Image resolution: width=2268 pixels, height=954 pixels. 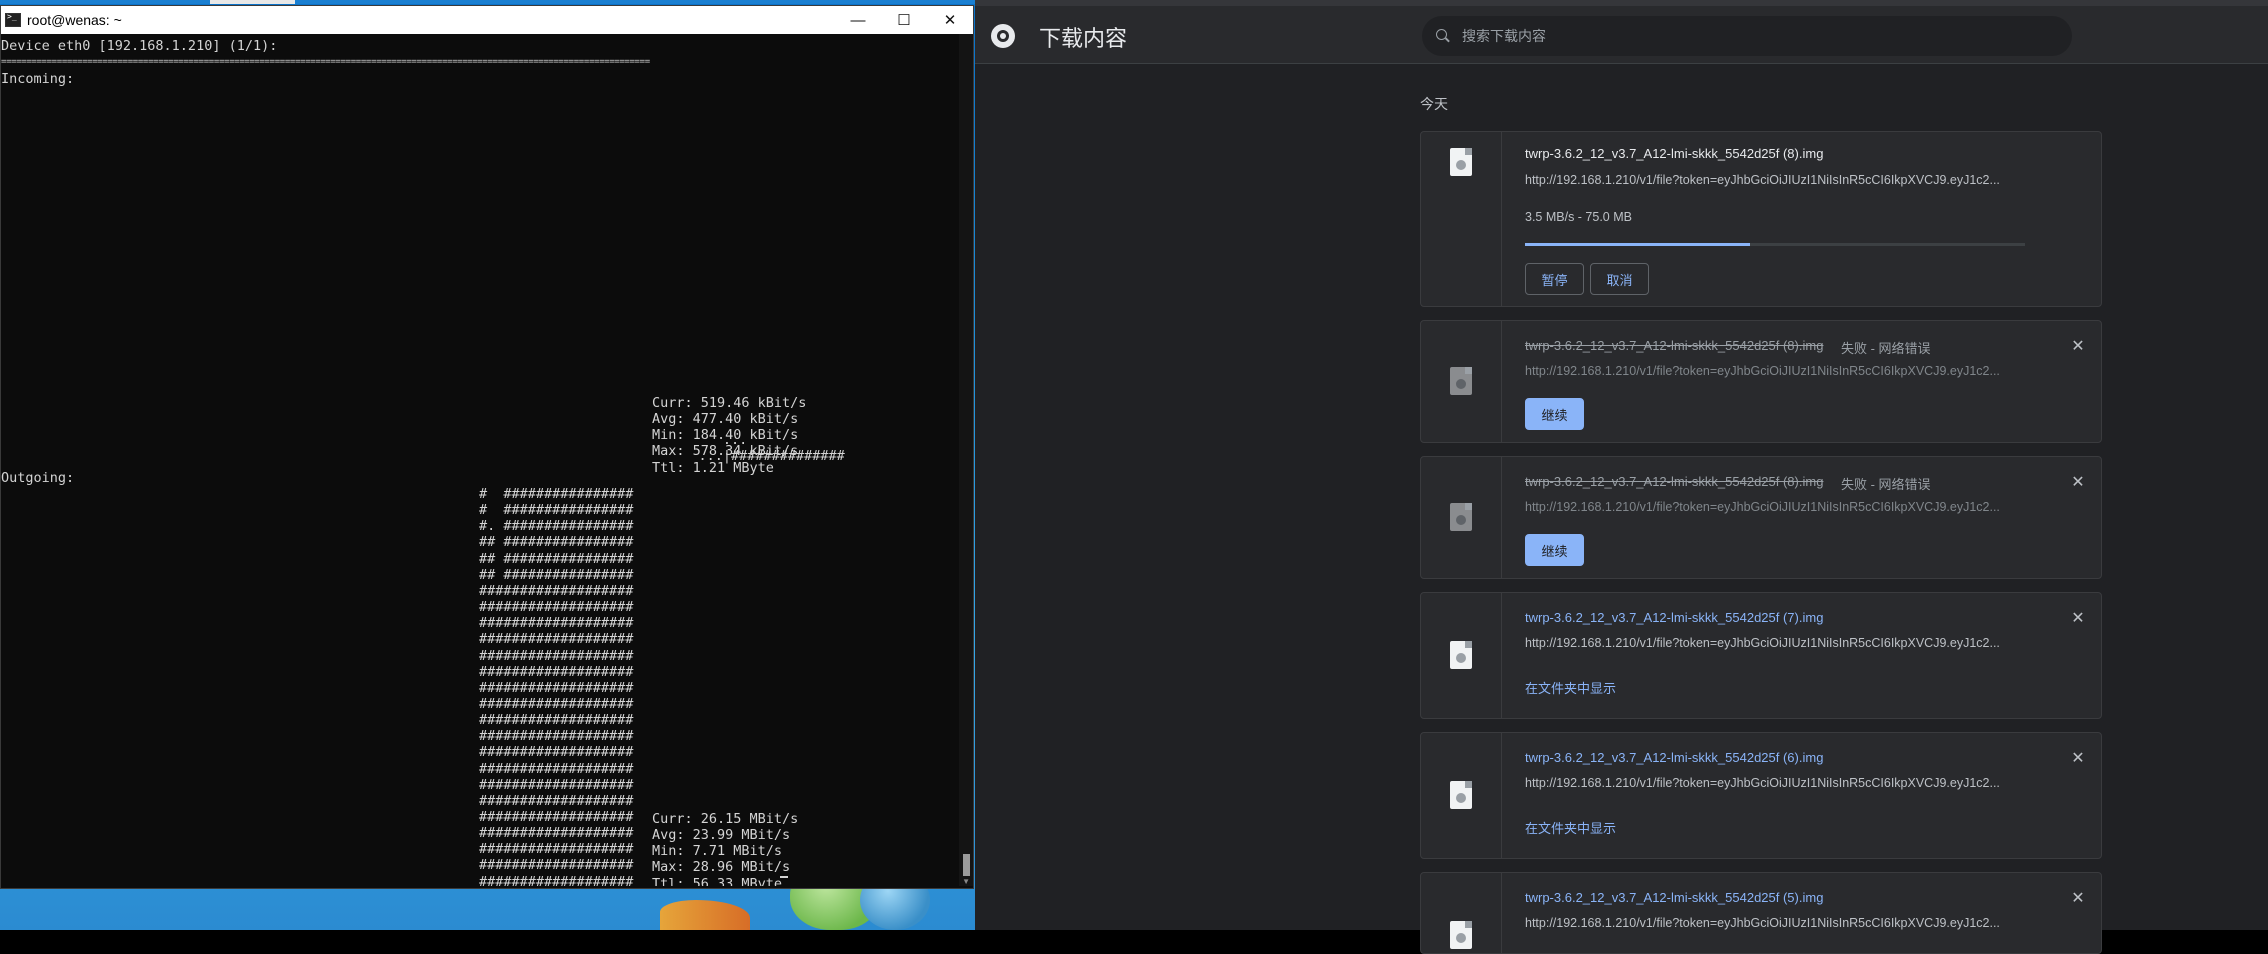 I want to click on download-progress-text: 3.5 MB/s - 75.0 MB, so click(x=1578, y=217).